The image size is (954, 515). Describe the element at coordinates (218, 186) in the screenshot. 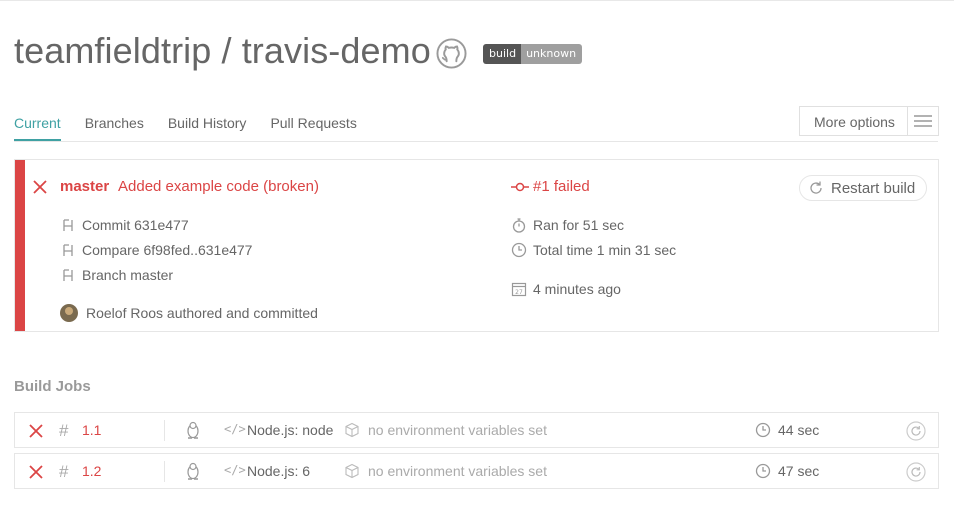

I see `commit-message: Added example code (broken)` at that location.